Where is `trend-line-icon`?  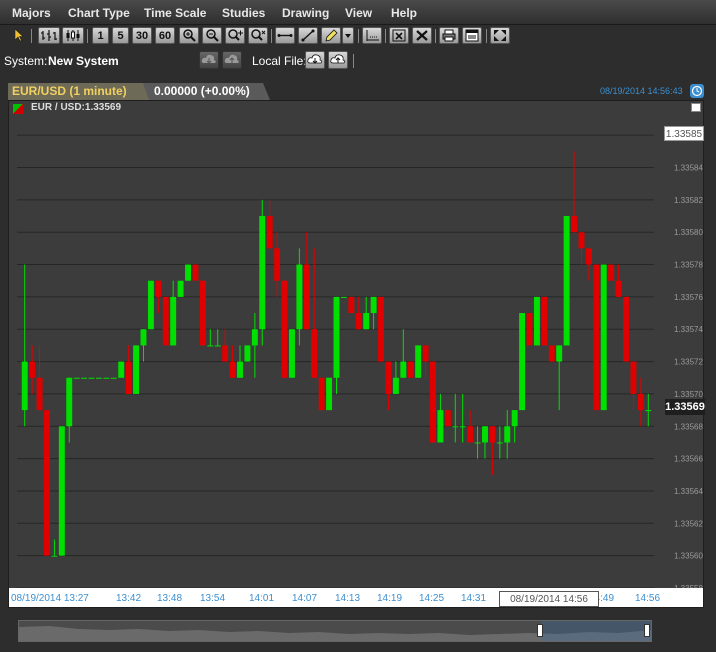 trend-line-icon is located at coordinates (308, 35).